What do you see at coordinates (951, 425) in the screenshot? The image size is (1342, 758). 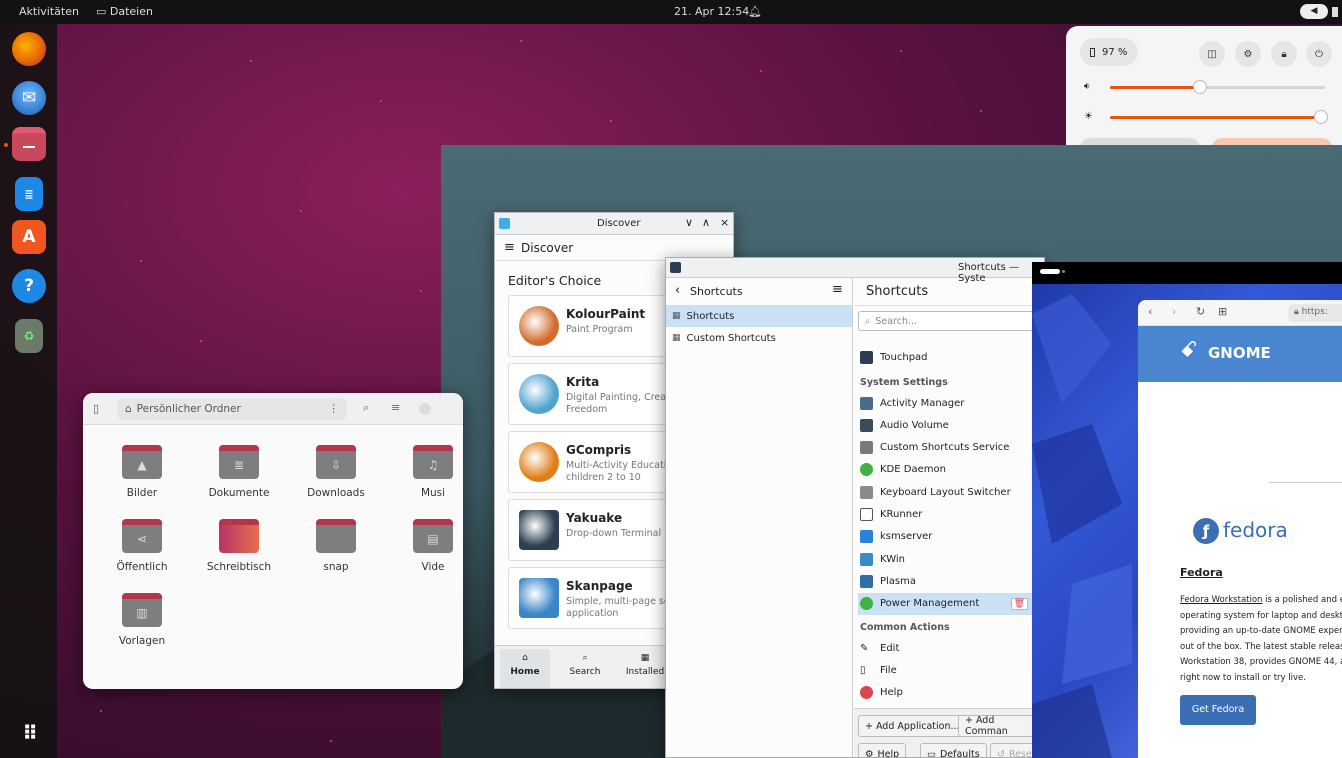 I see `list-item: Audio Volume` at bounding box center [951, 425].